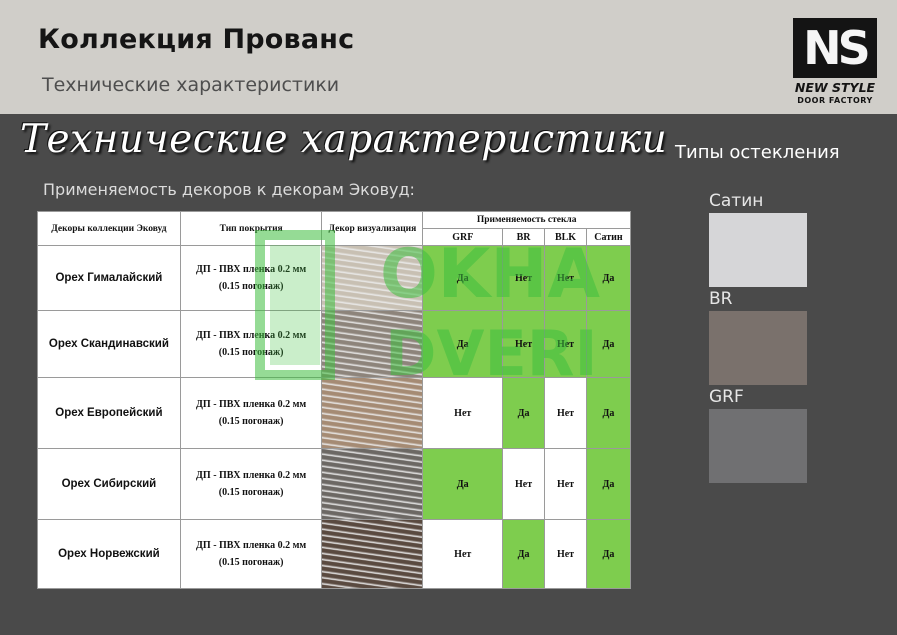 This screenshot has width=897, height=635. Describe the element at coordinates (229, 189) in the screenshot. I see `intro-text: Применяемость декоров к декорам Эковуд:` at that location.